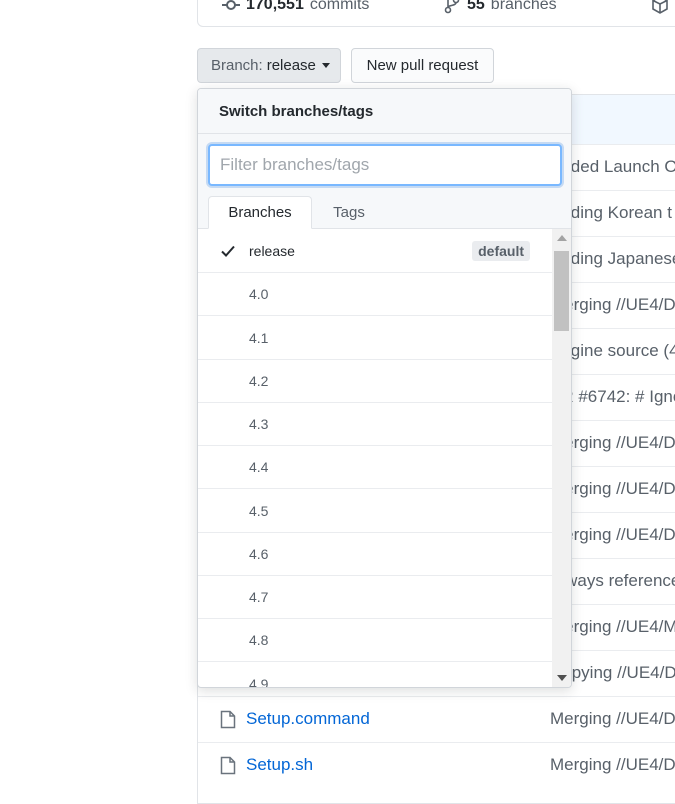 This screenshot has width=675, height=804. Describe the element at coordinates (308, 719) in the screenshot. I see `file-name-link: Setup.command` at that location.